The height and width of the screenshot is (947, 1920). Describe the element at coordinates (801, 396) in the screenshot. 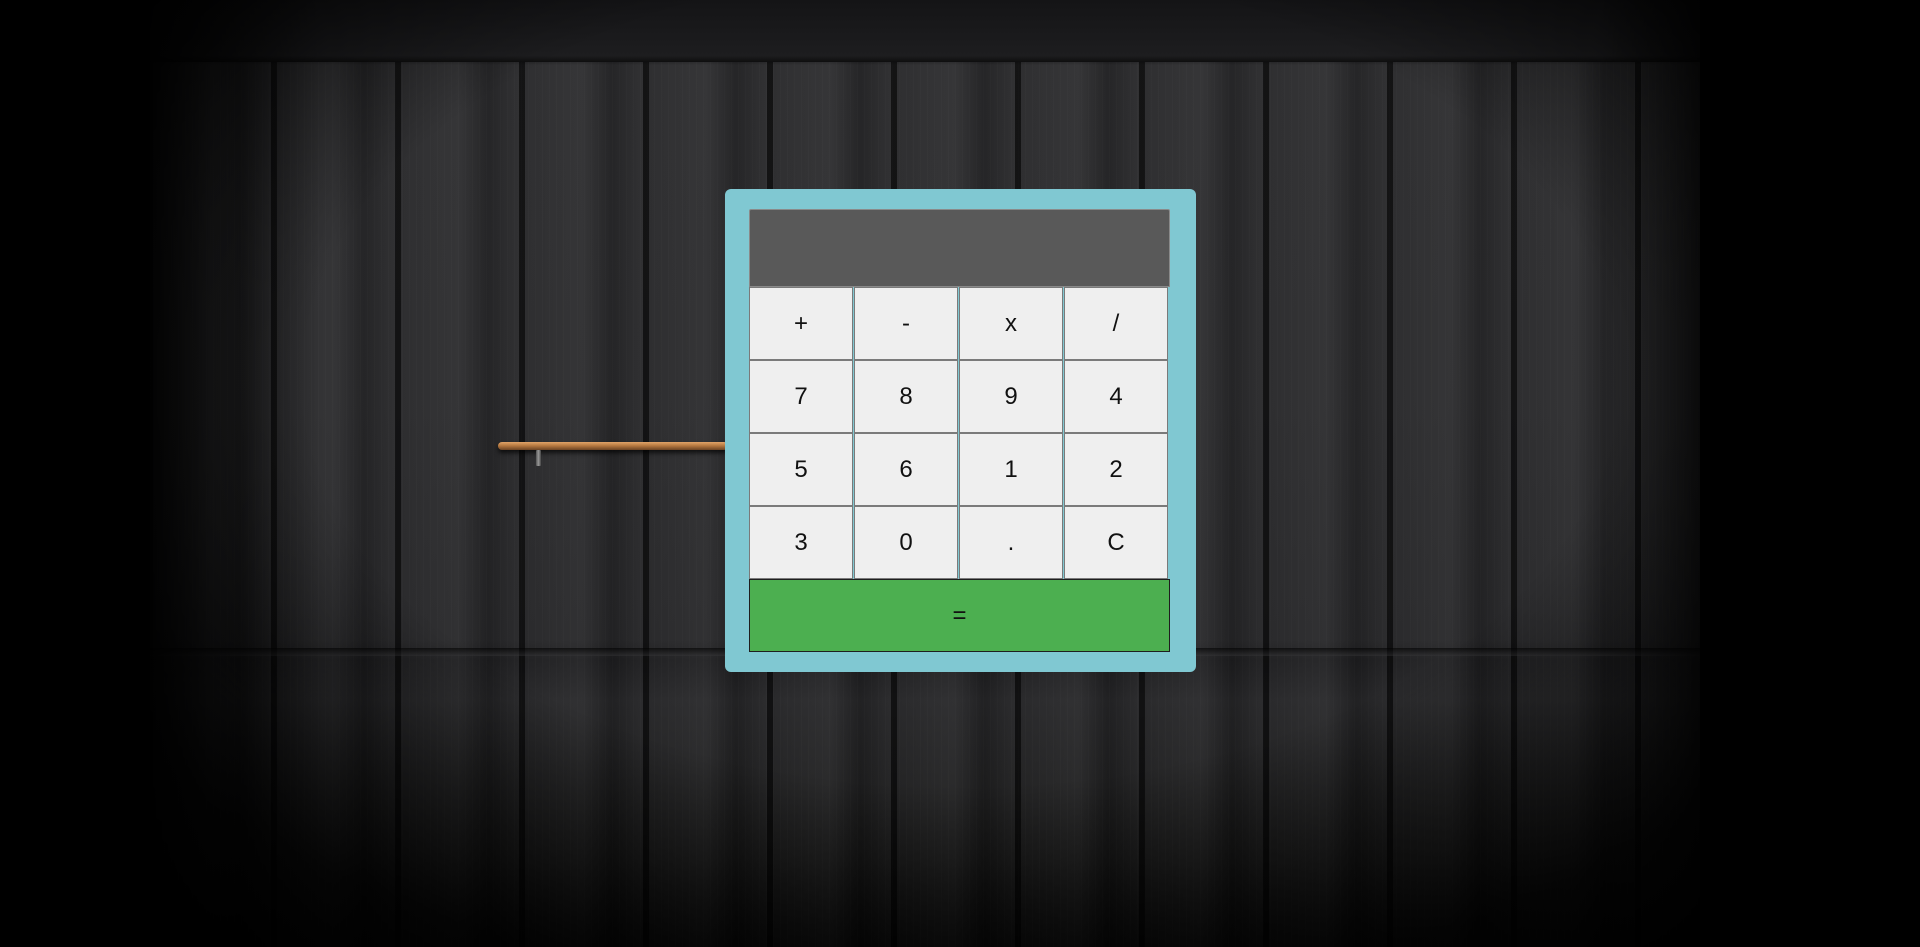

I see `digit-7-button: 7` at that location.